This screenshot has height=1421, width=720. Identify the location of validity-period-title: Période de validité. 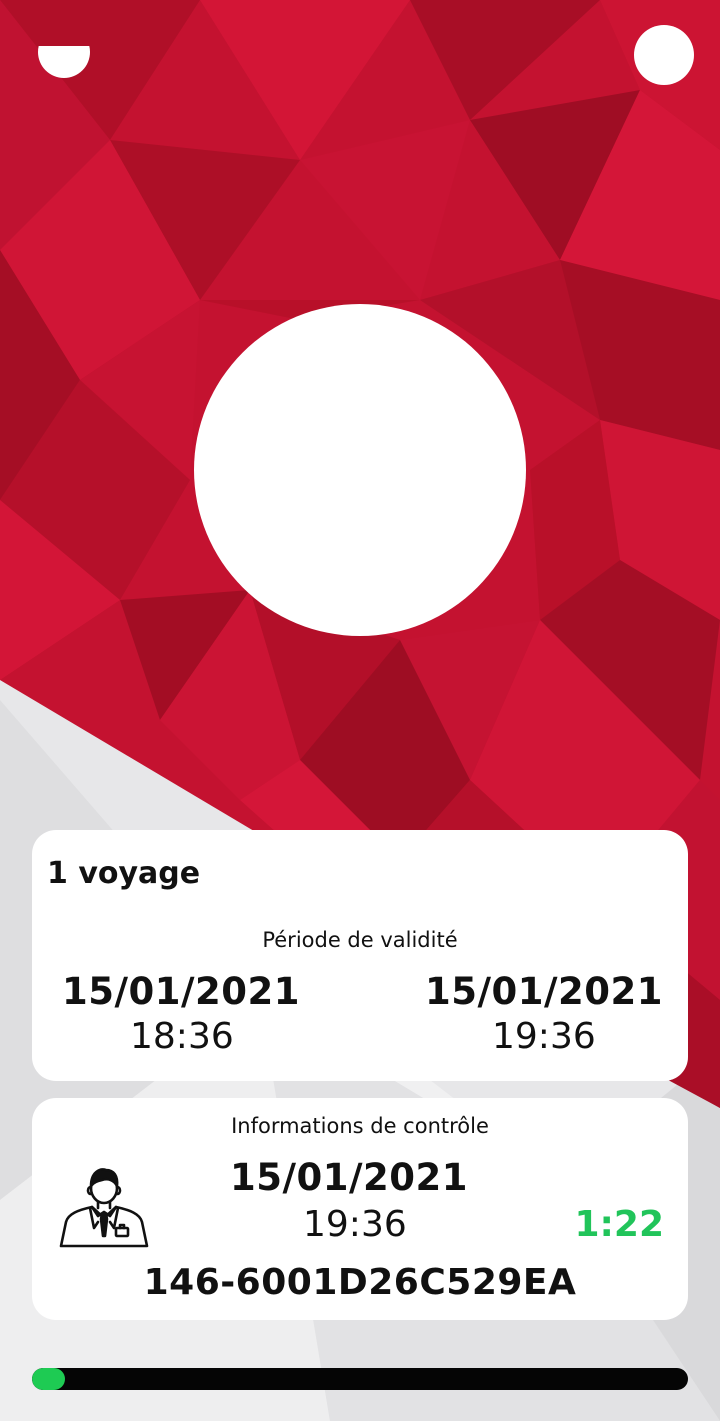
(360, 940).